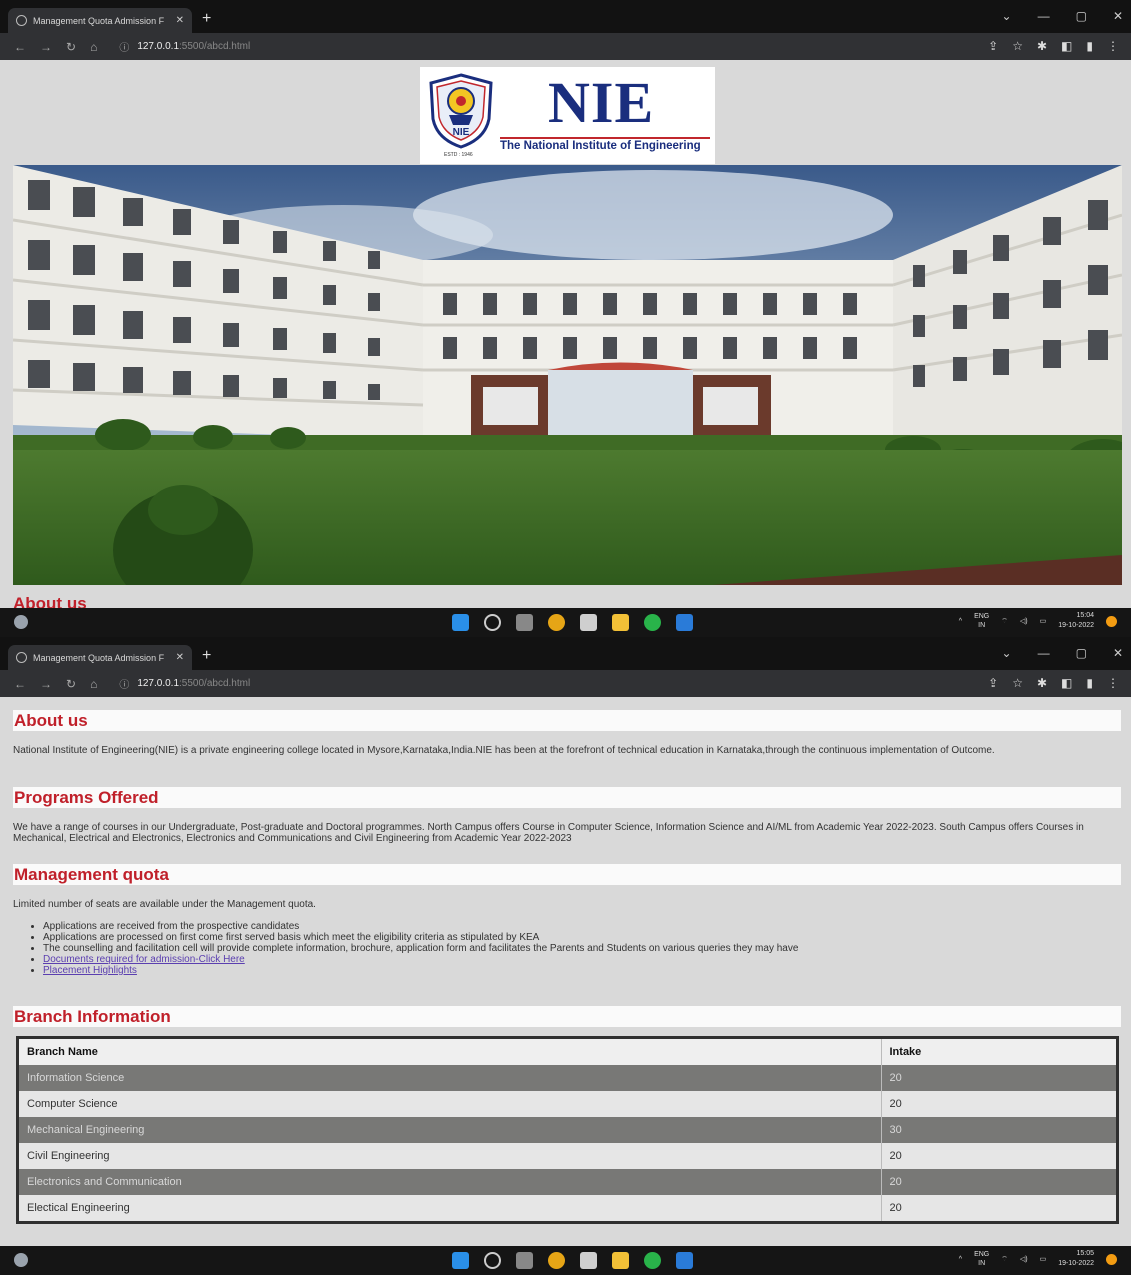 The height and width of the screenshot is (1275, 1131). Describe the element at coordinates (215, 46) in the screenshot. I see `url-path: :5500/abcd.html` at that location.